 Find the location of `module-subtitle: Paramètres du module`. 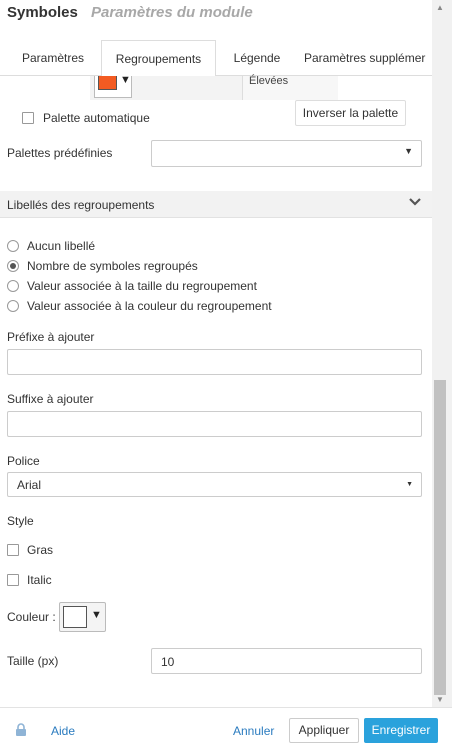

module-subtitle: Paramètres du module is located at coordinates (172, 12).